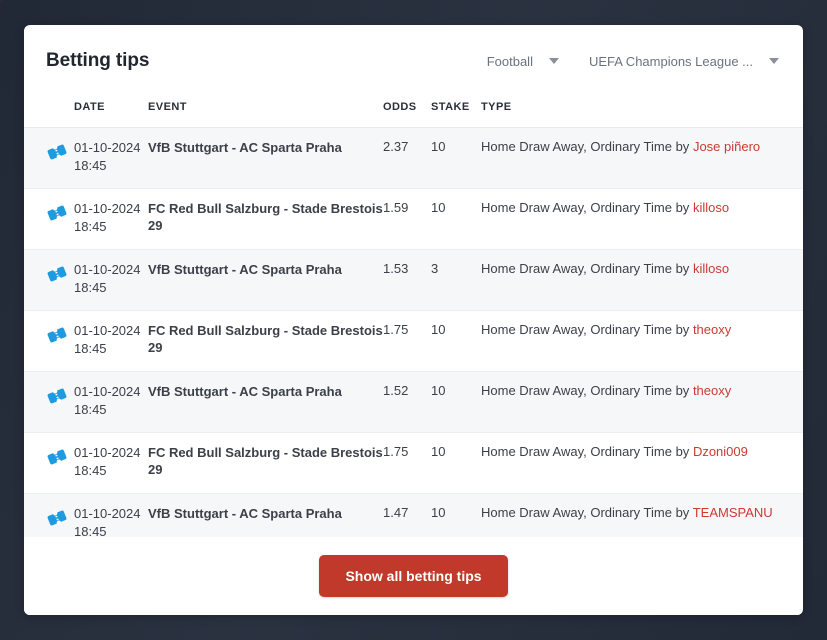 The height and width of the screenshot is (640, 827). What do you see at coordinates (450, 107) in the screenshot?
I see `column-header-stake: STAKE` at bounding box center [450, 107].